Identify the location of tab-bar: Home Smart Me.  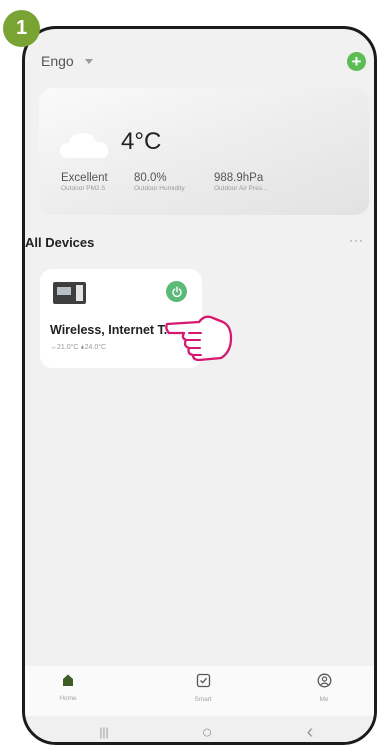
(199, 691).